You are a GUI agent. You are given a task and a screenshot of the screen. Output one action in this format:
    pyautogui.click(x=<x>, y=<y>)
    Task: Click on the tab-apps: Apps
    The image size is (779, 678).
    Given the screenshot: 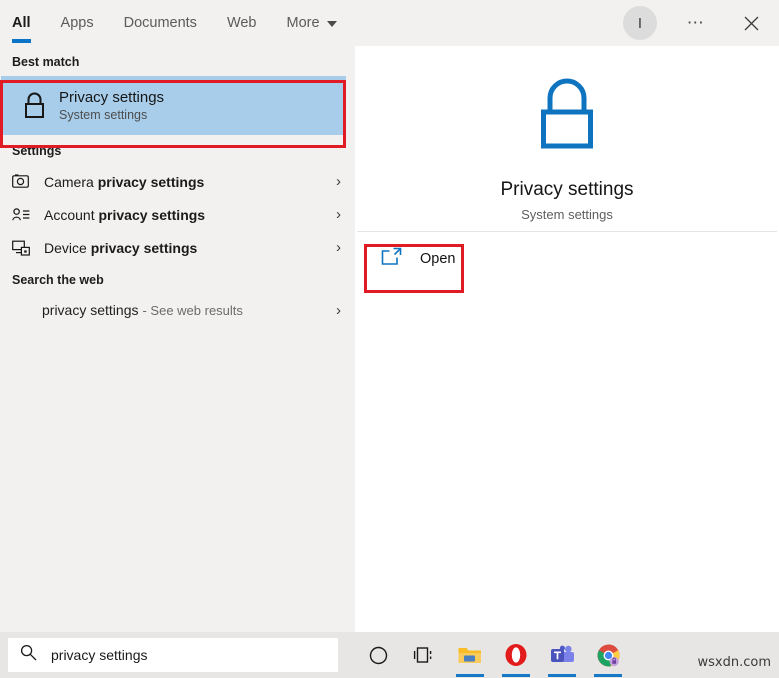 What is the action you would take?
    pyautogui.click(x=84, y=23)
    